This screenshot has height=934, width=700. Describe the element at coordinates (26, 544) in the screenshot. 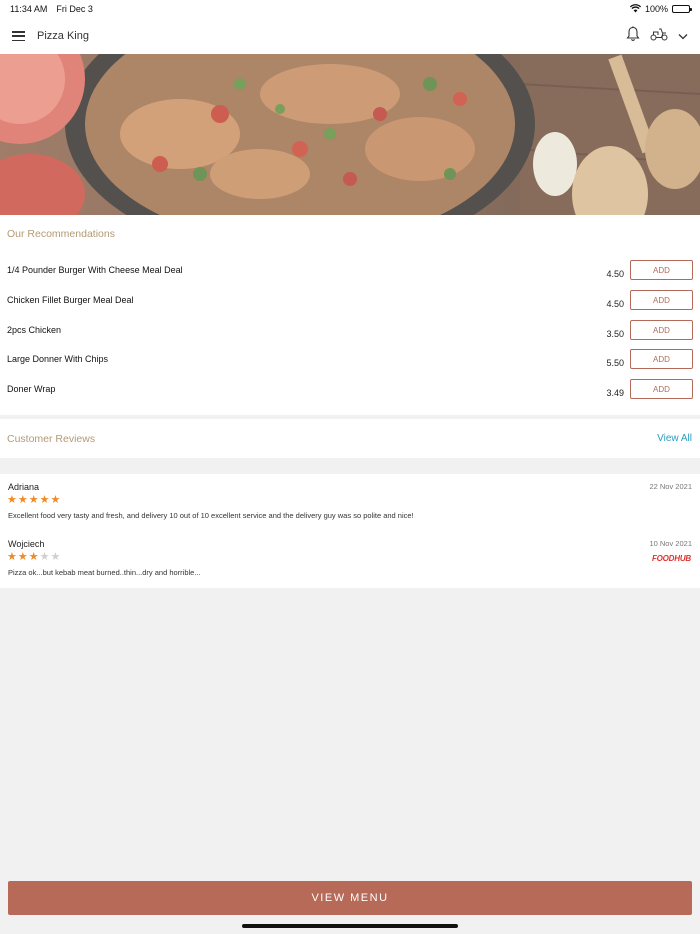

I see `reviewer-name: Wojciech` at that location.